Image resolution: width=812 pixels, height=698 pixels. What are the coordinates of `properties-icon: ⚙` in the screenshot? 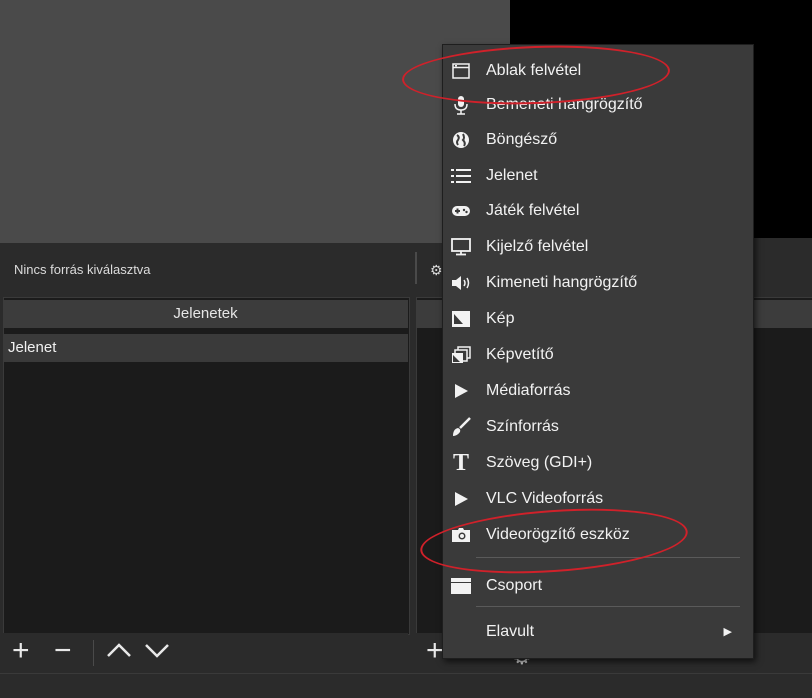 It's located at (436, 270).